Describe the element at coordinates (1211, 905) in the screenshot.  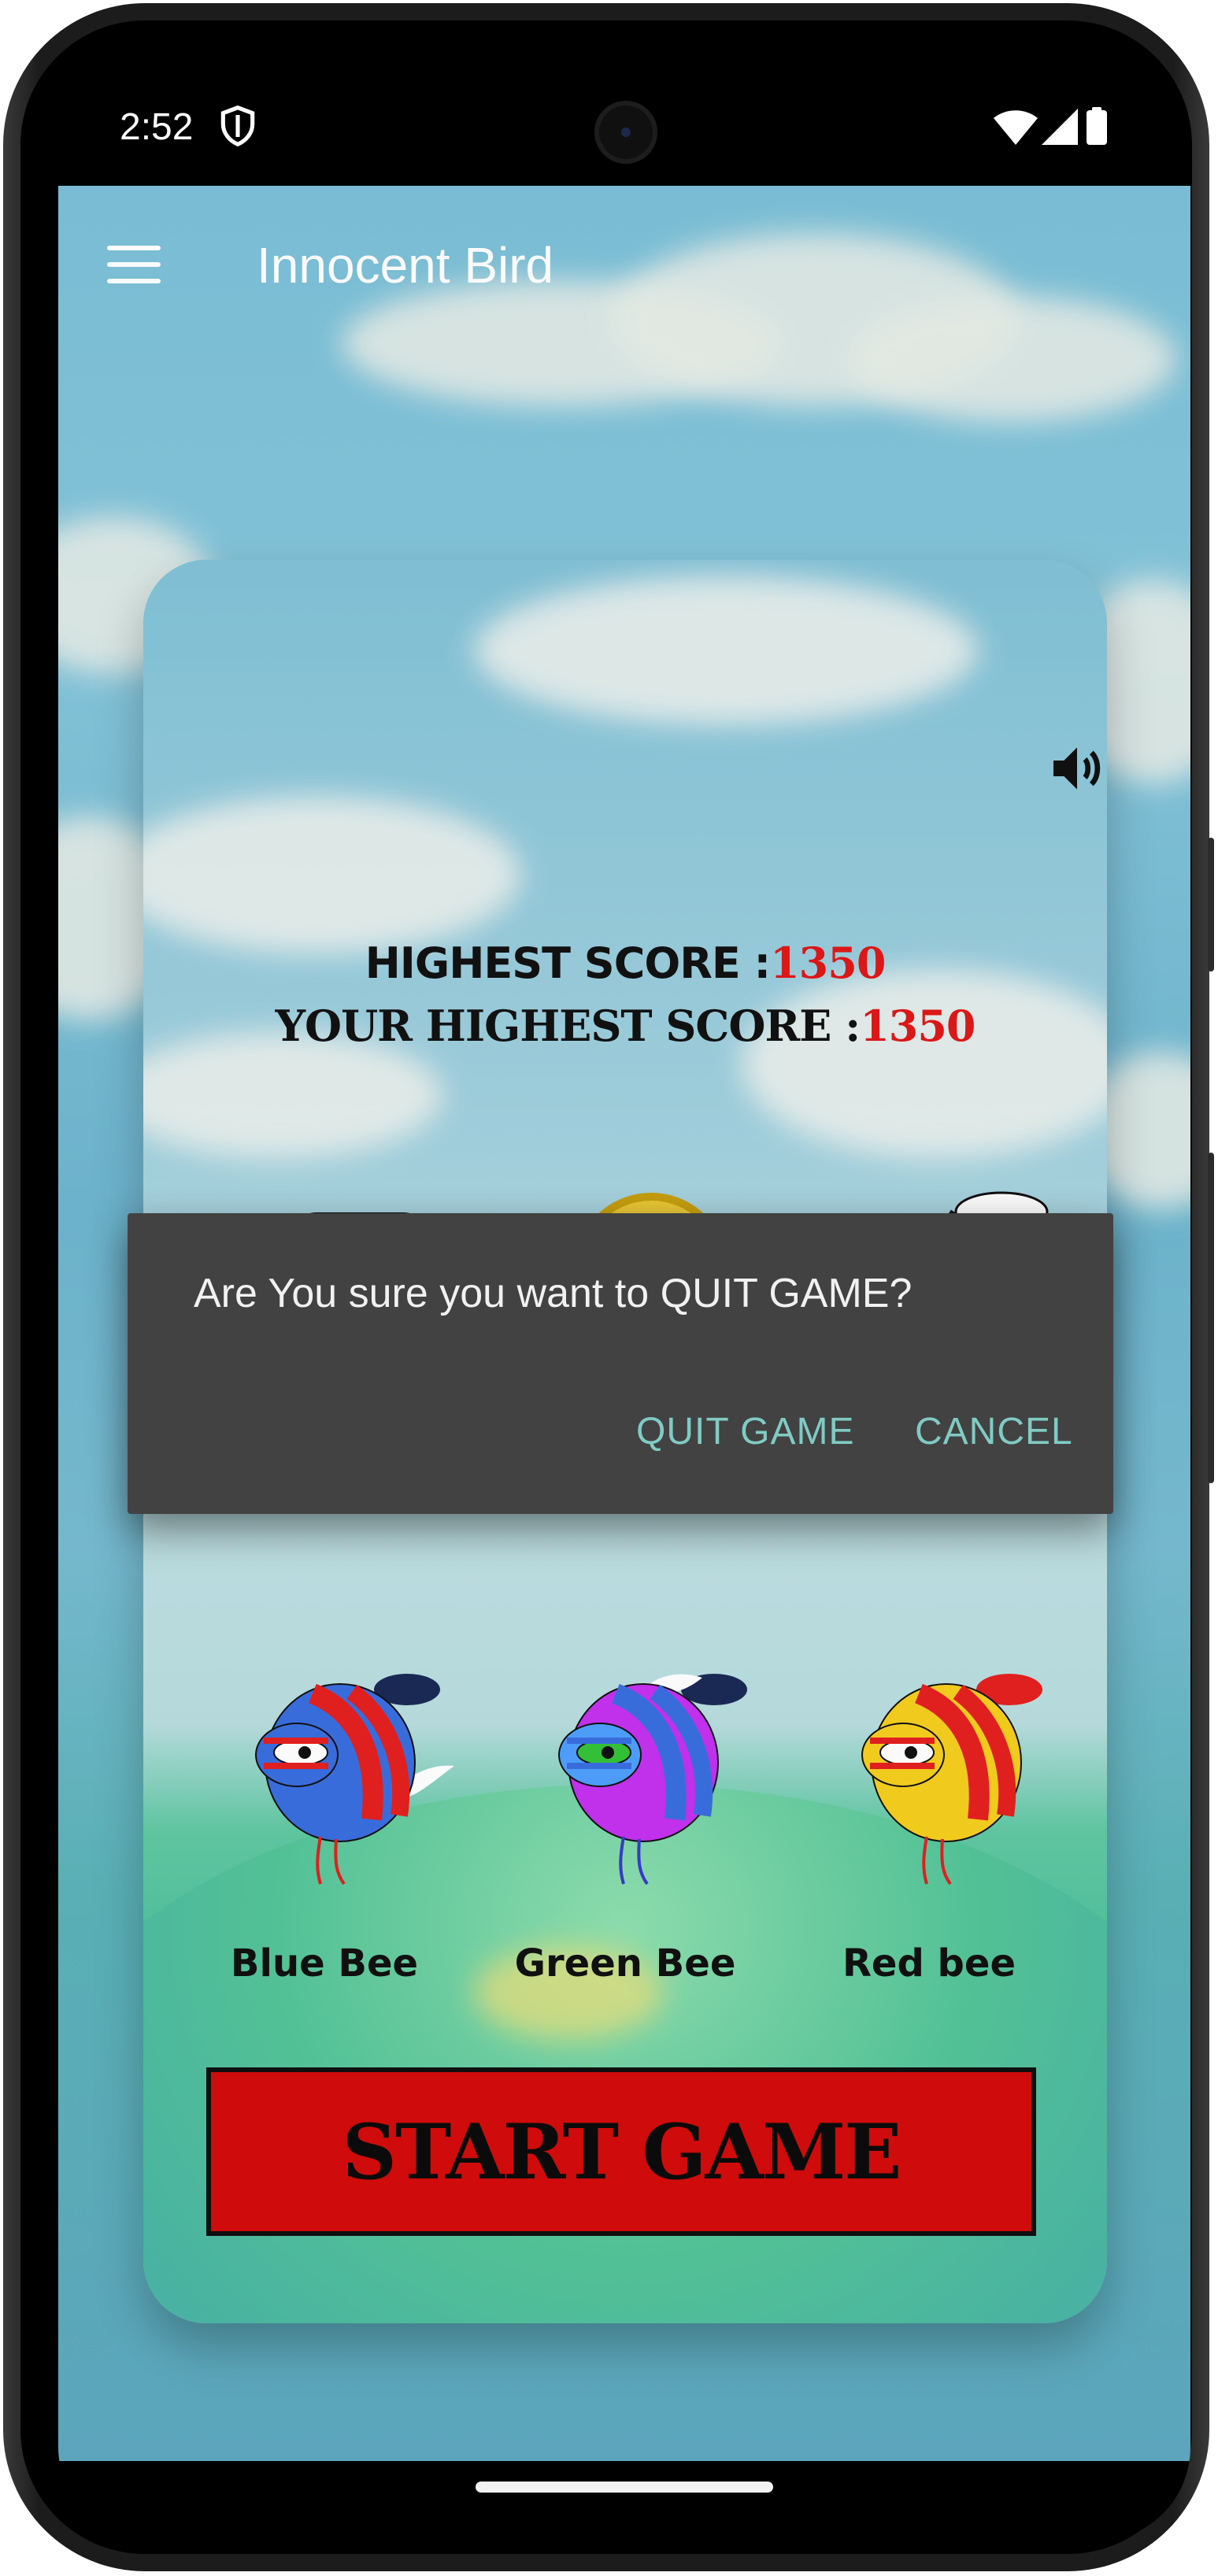
I see `power-button` at that location.